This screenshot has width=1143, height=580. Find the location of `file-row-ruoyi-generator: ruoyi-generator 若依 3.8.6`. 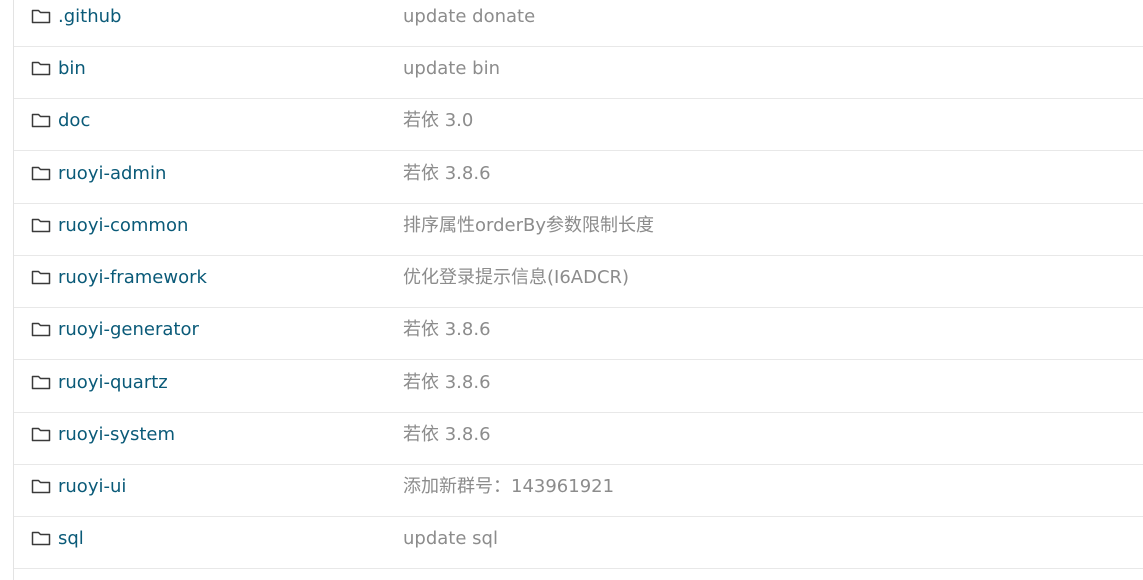

file-row-ruoyi-generator: ruoyi-generator 若依 3.8.6 is located at coordinates (578, 334).